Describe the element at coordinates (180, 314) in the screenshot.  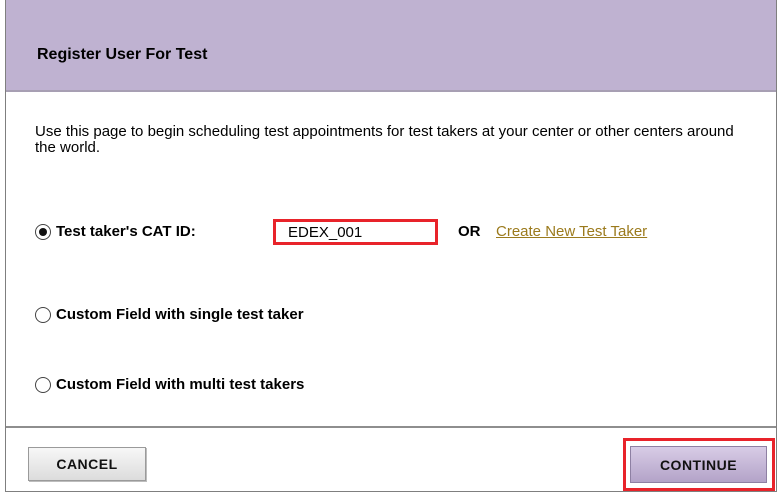
I see `single-custom-label: Custom Field with single test taker` at that location.